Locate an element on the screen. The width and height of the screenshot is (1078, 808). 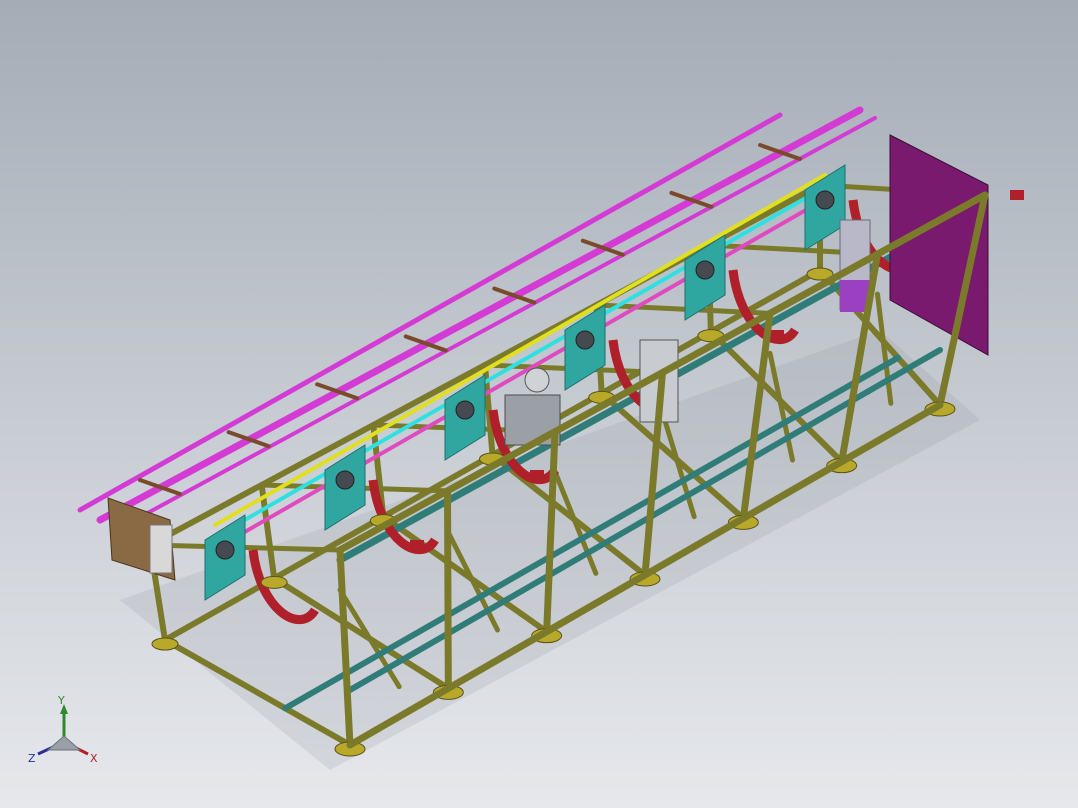
orientation-triad: Y X Z is located at coordinates (63, 729).